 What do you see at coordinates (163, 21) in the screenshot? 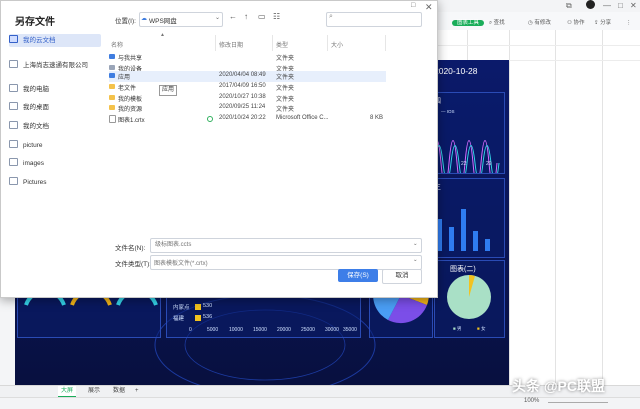
I see `location-value: WPS网盘` at bounding box center [163, 21].